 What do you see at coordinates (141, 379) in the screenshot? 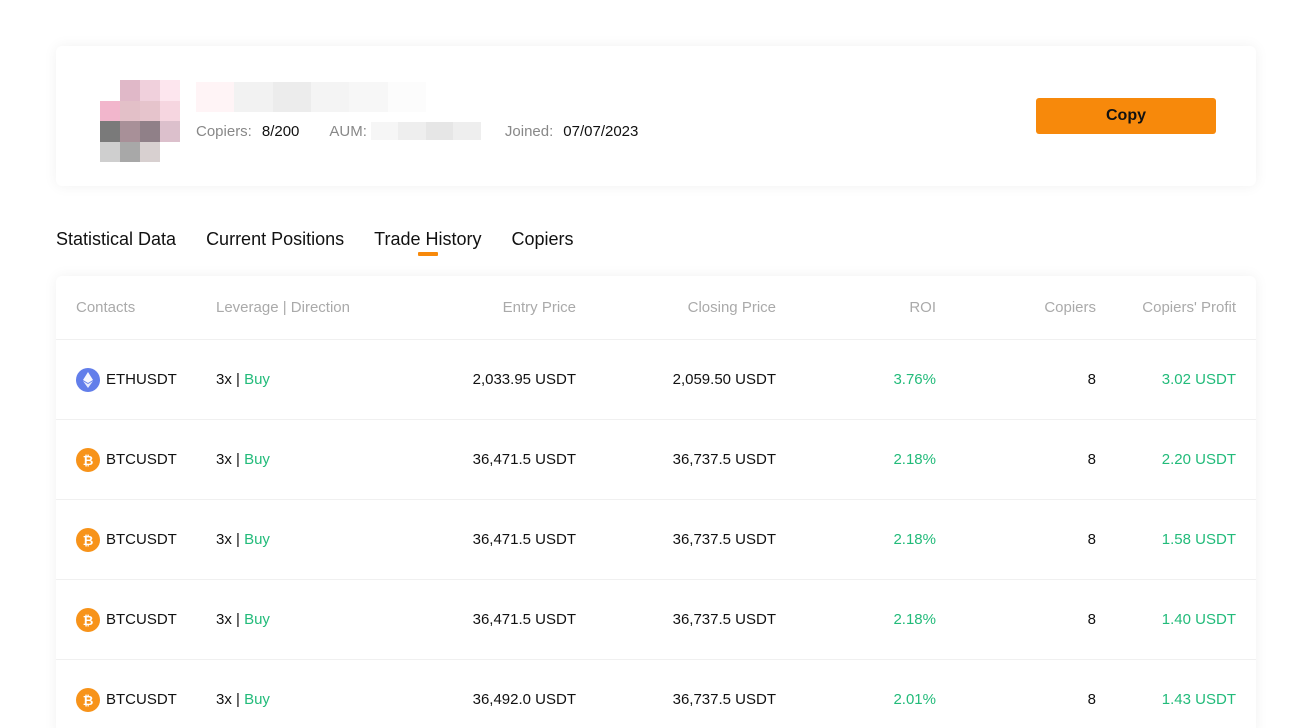
I see `contract-symbol: ETHUSDT` at bounding box center [141, 379].